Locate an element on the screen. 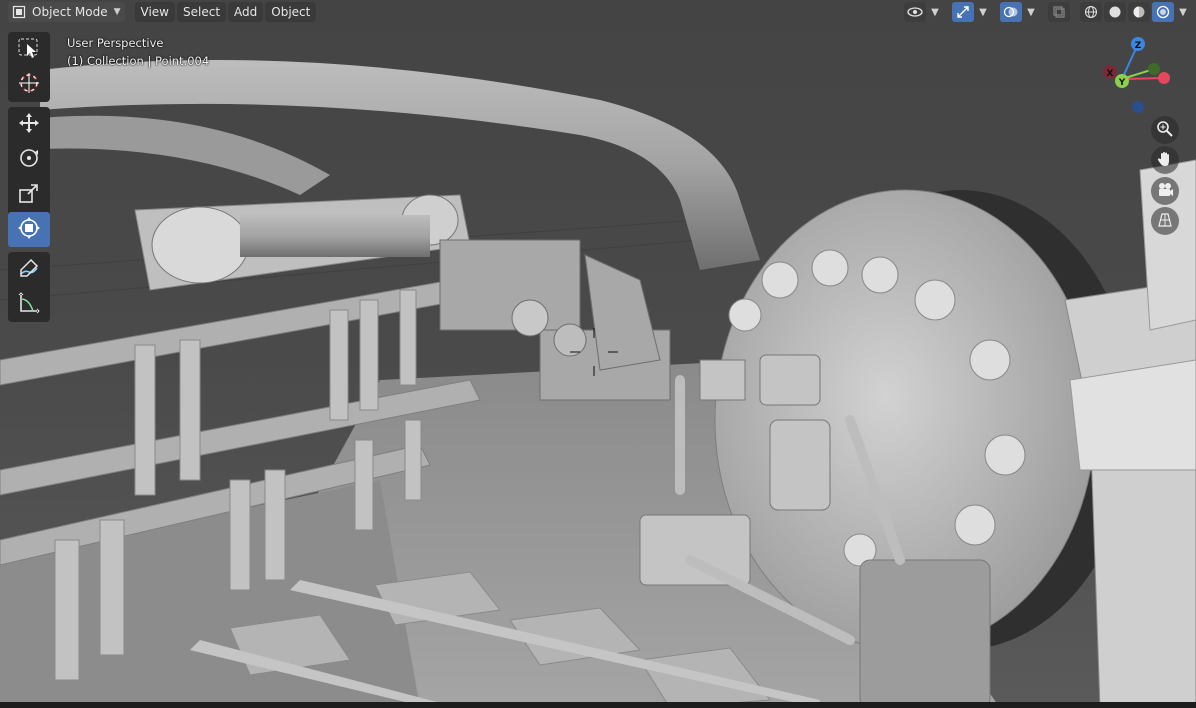 This screenshot has width=1196, height=708. collection-info: (1) Collection | Point.004 is located at coordinates (138, 61).